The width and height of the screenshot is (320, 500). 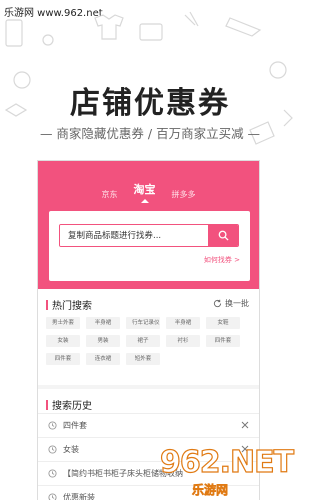 What do you see at coordinates (103, 341) in the screenshot?
I see `hot-tag: 男装` at bounding box center [103, 341].